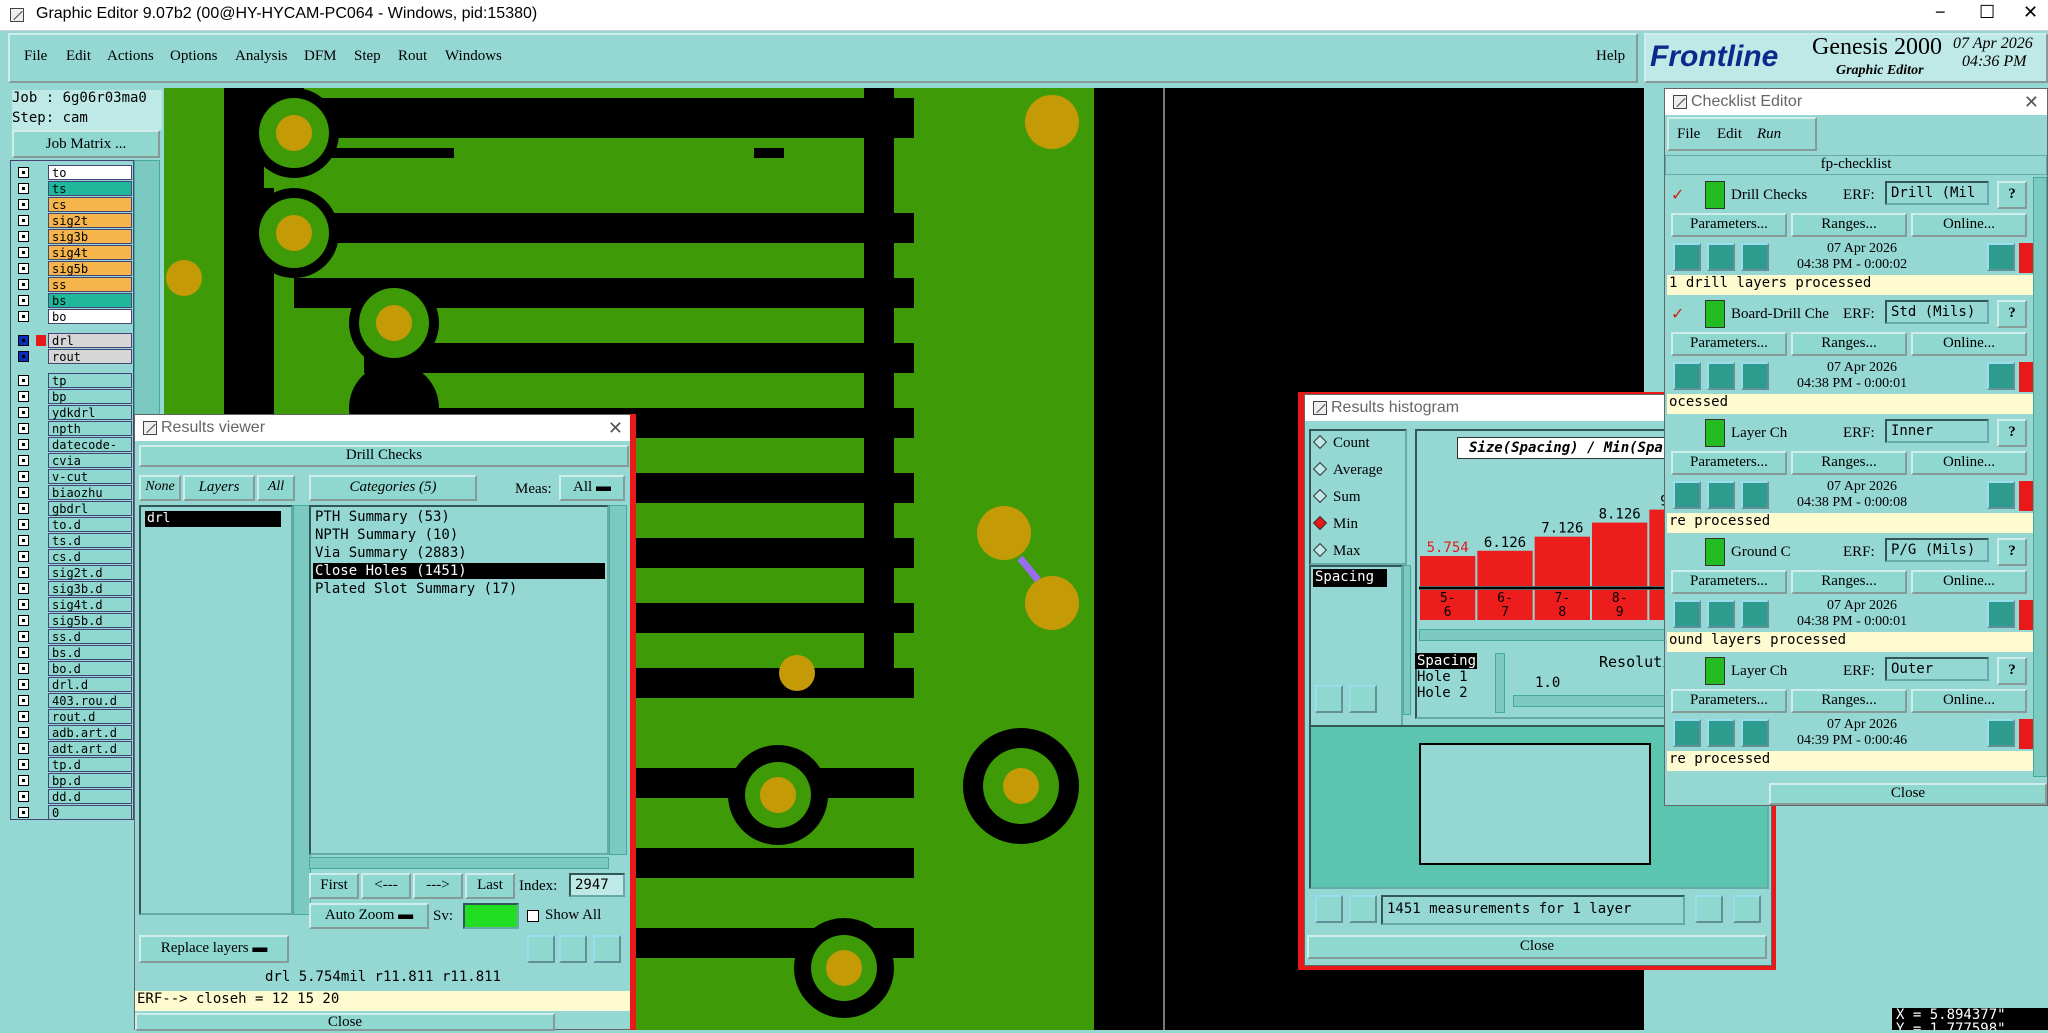 The image size is (2048, 1033). I want to click on export-icon, so click(1747, 909).